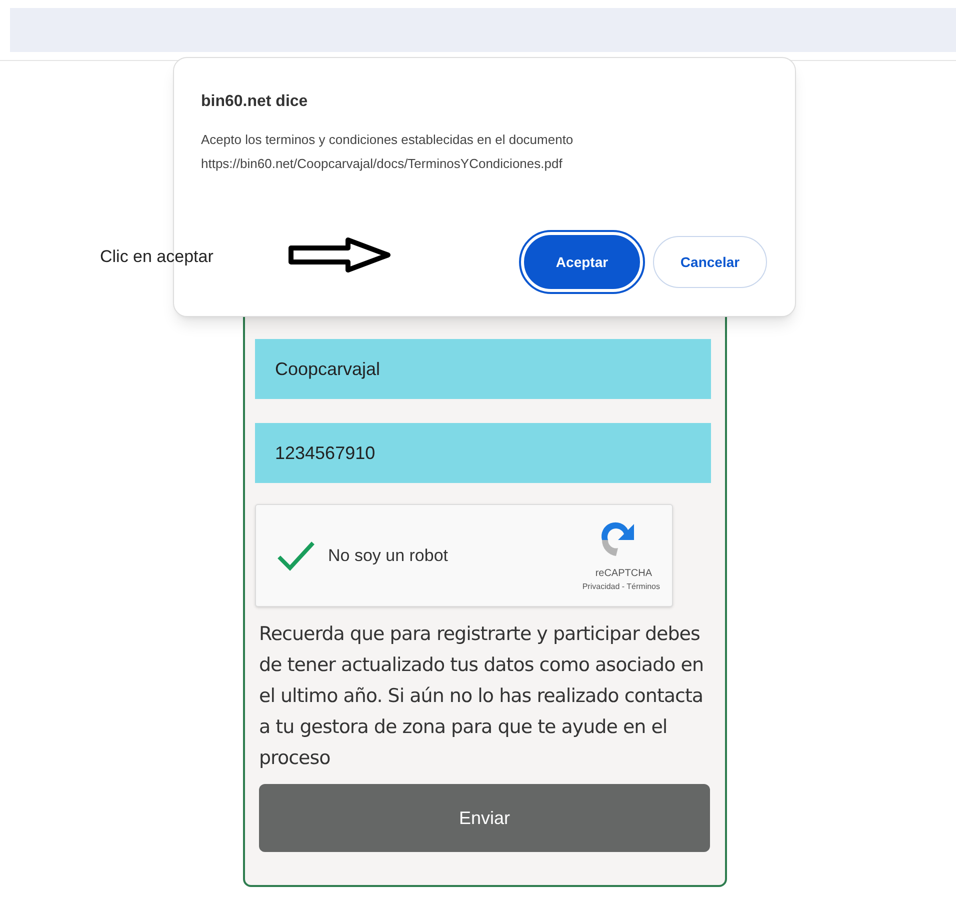 Image resolution: width=956 pixels, height=898 pixels. What do you see at coordinates (483, 369) in the screenshot?
I see `text-field: Coopcarvajal` at bounding box center [483, 369].